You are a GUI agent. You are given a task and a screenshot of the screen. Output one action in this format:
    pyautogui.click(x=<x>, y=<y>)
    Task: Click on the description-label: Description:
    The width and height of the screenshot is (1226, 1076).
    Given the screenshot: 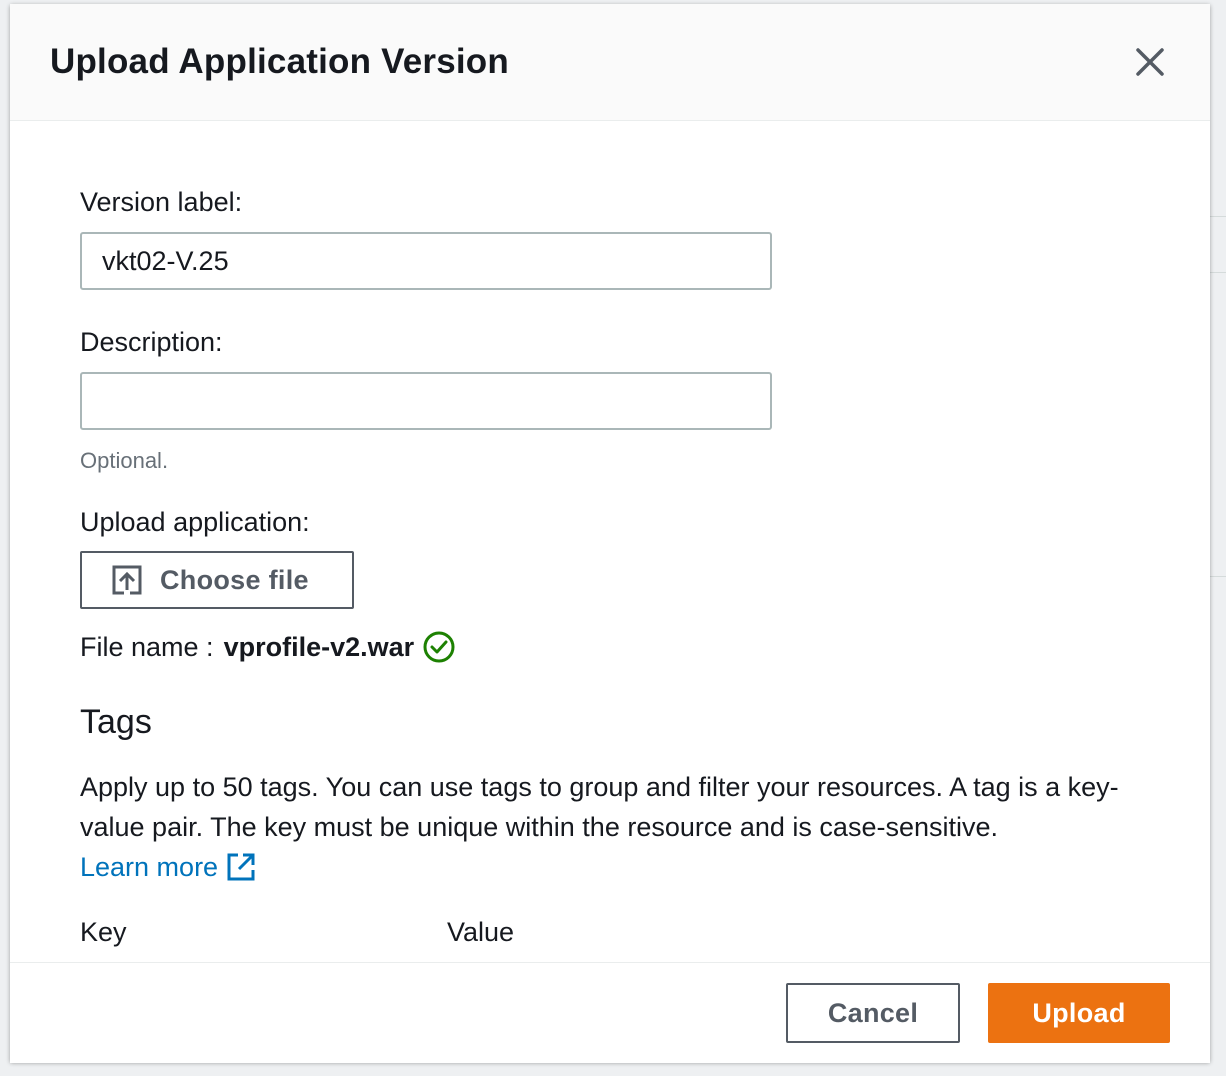 What is the action you would take?
    pyautogui.click(x=151, y=342)
    